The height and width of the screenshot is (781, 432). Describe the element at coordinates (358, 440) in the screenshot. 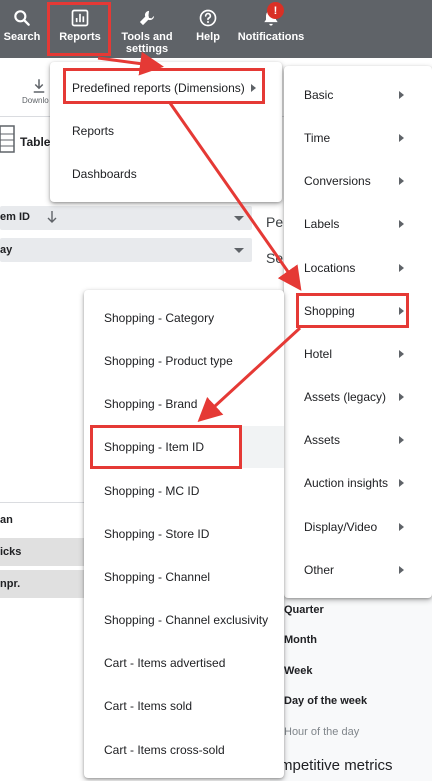

I see `category-assets: Assets` at that location.